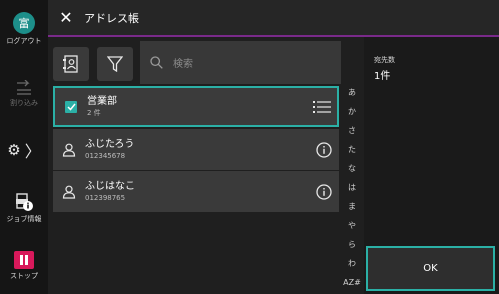 Image resolution: width=499 pixels, height=294 pixels. I want to click on logout-button: 富 ログアウト, so click(24, 29).